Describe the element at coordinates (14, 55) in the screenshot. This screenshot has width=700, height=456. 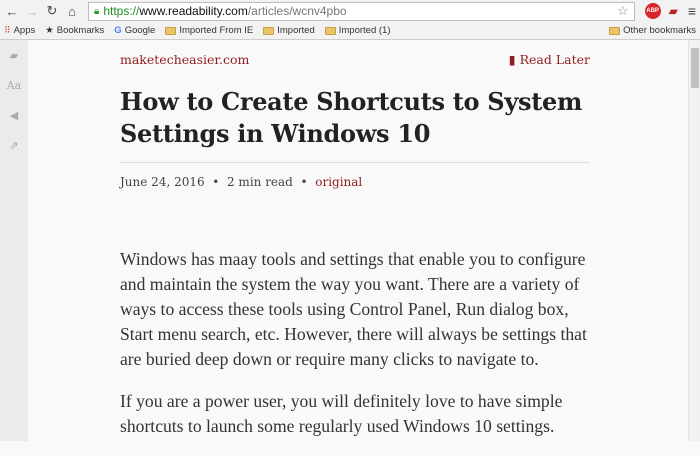
I see `readability-icon: ▰` at that location.